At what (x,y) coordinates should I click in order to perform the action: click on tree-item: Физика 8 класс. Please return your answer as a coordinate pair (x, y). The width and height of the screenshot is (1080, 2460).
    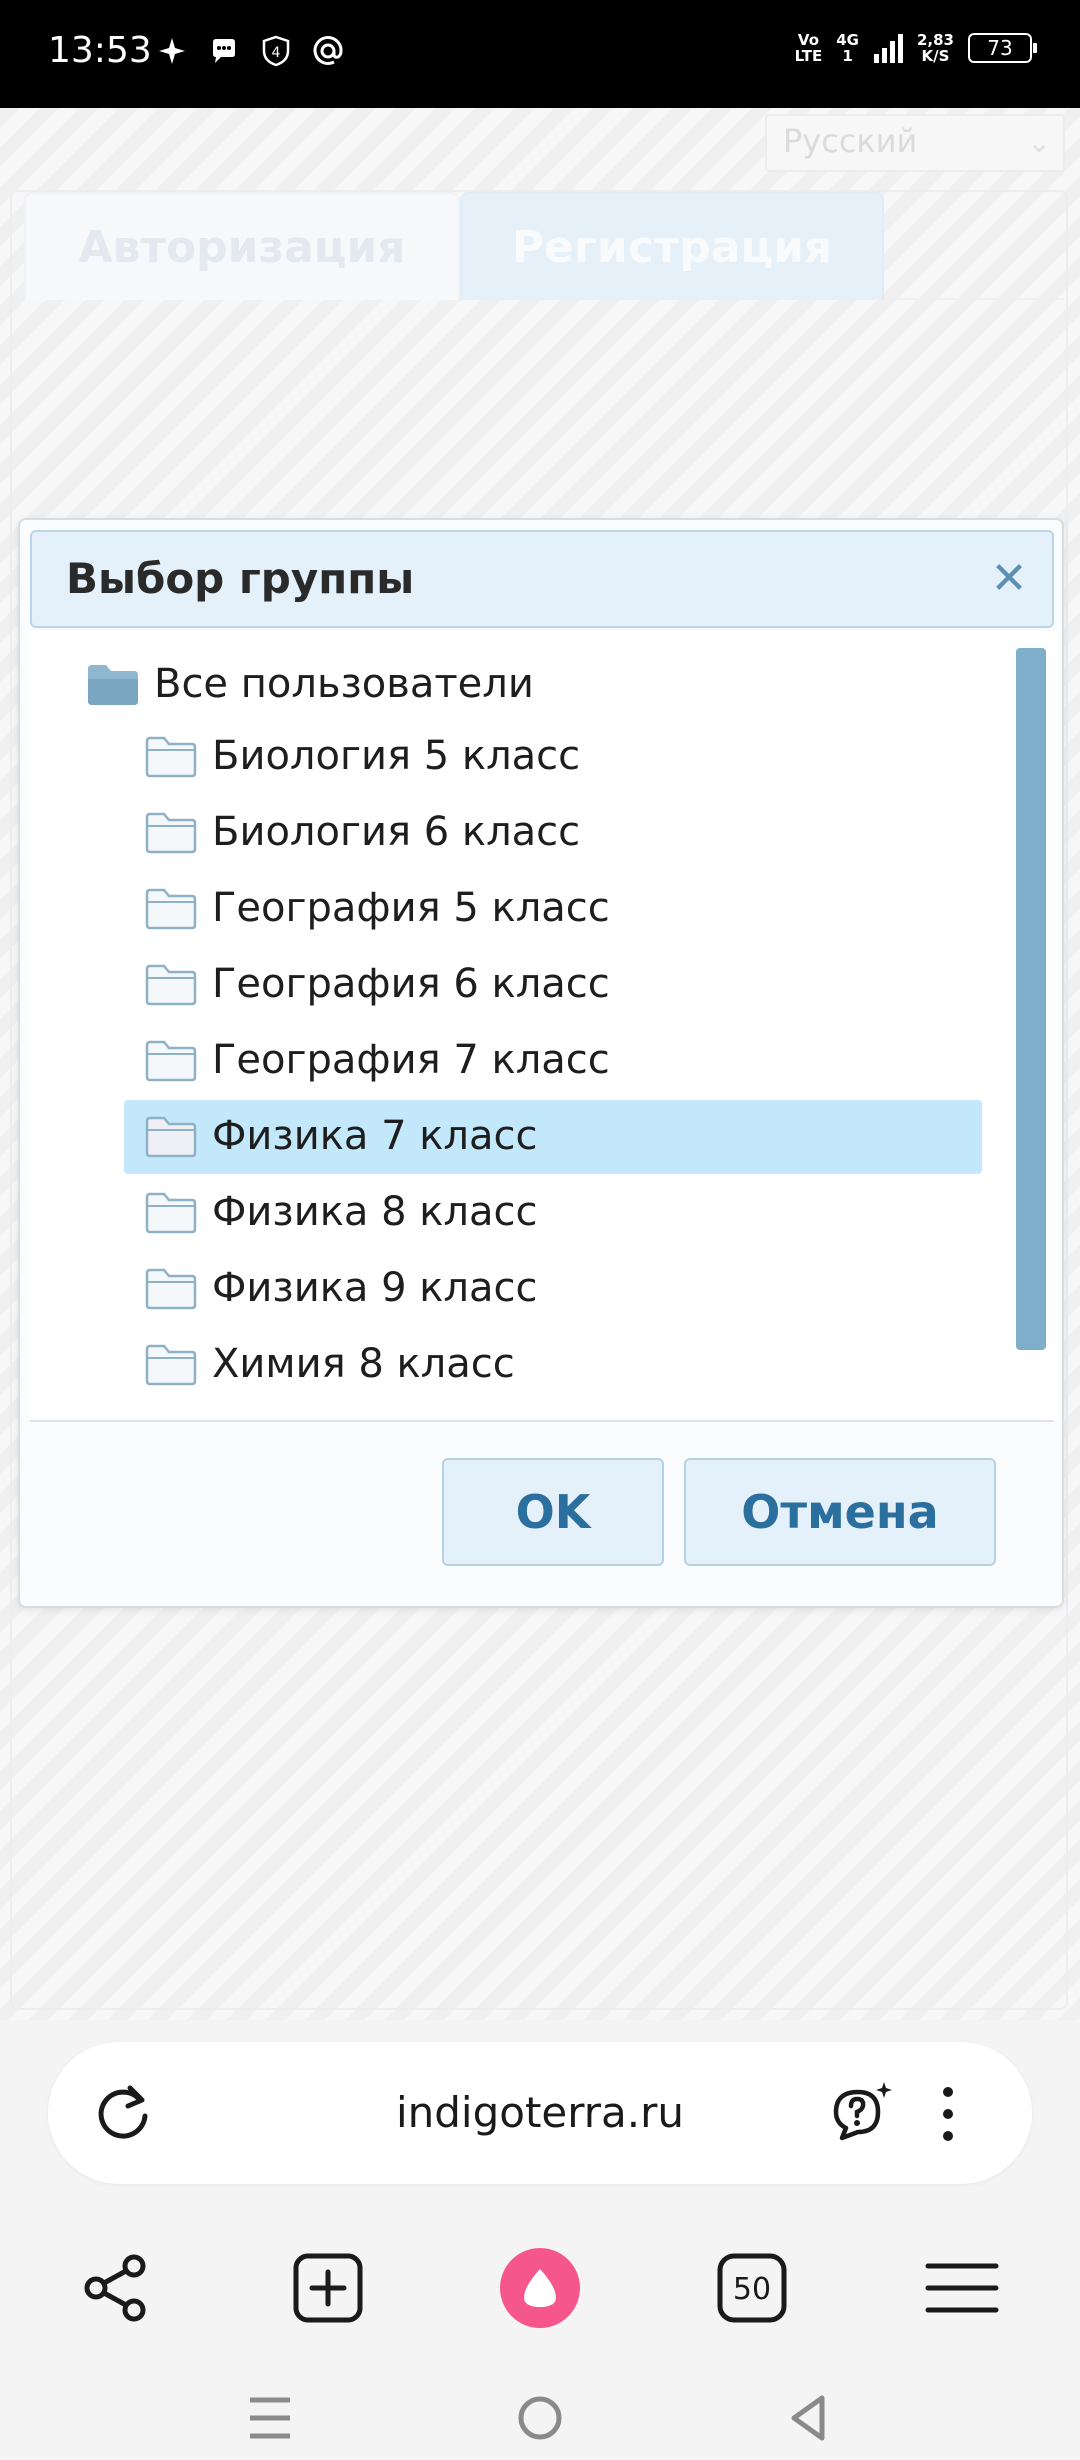
    Looking at the image, I should click on (340, 1212).